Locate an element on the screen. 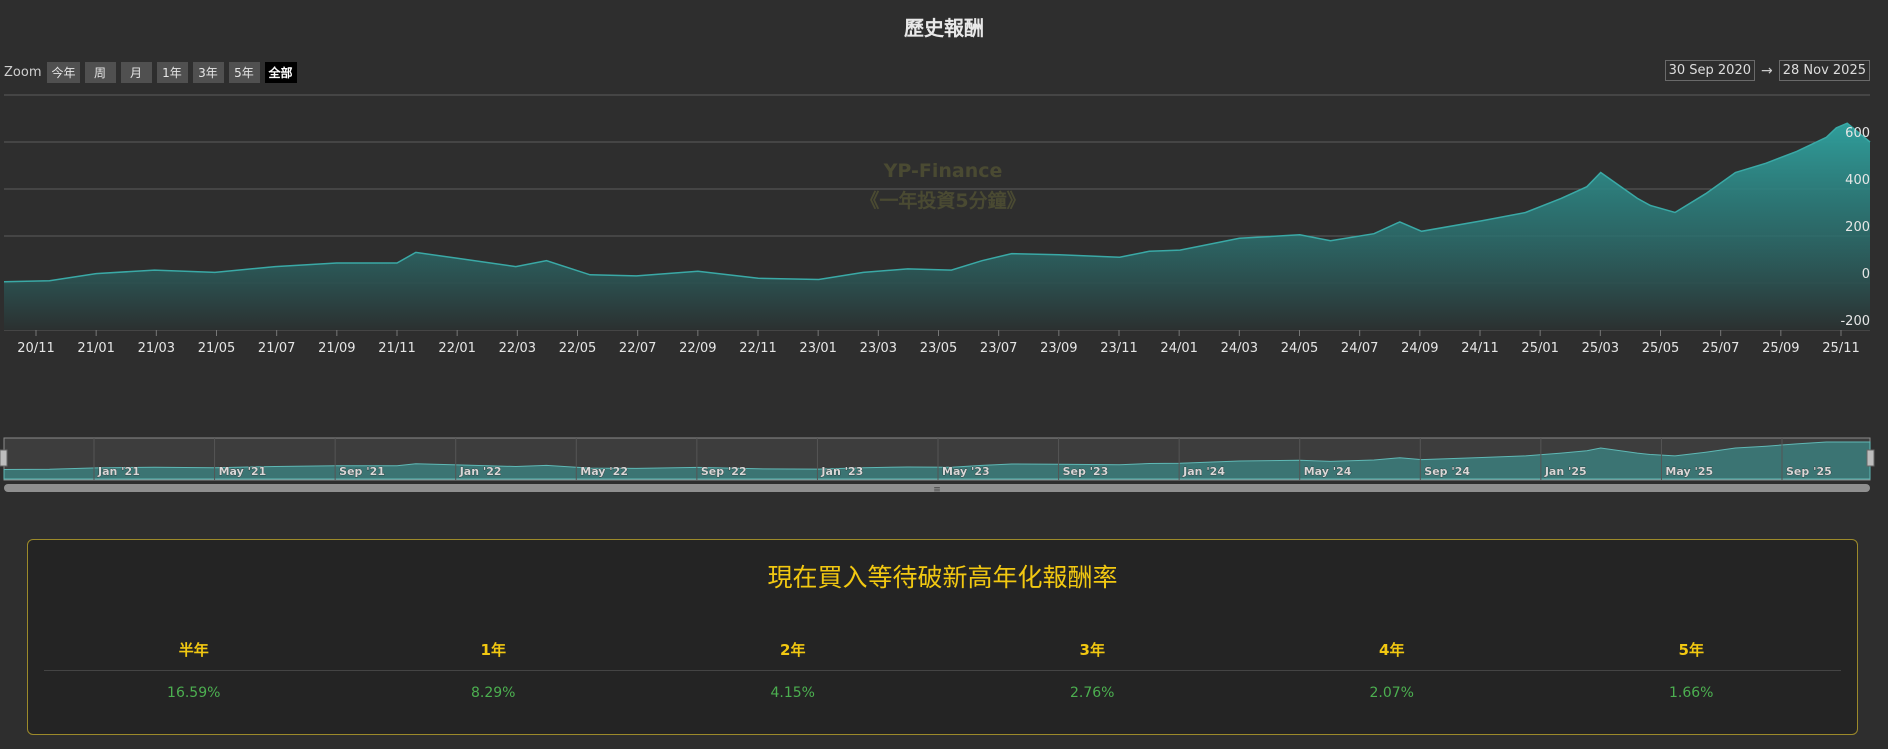 The image size is (1888, 749). chart-title: 歷史報酬 is located at coordinates (944, 28).